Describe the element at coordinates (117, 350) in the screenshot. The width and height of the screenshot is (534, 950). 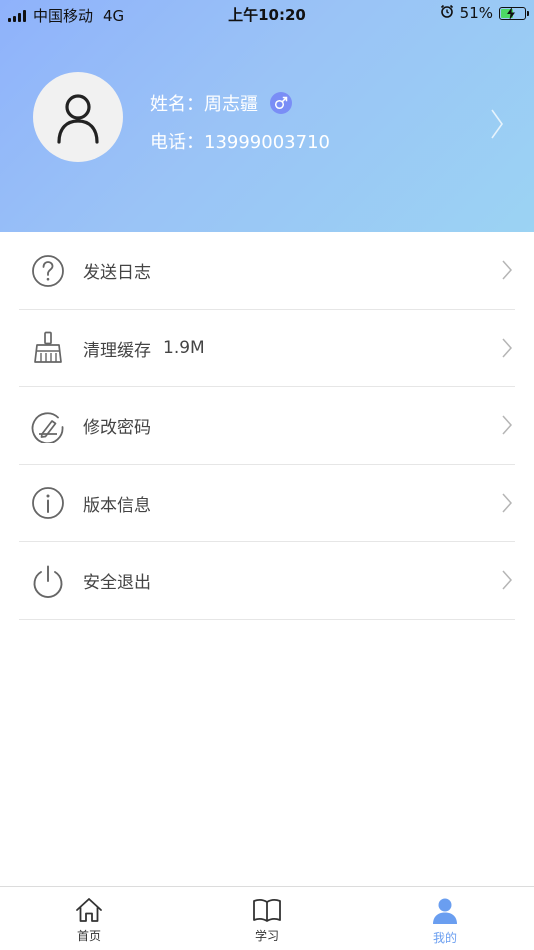
I see `menu-label: 清理缓存` at that location.